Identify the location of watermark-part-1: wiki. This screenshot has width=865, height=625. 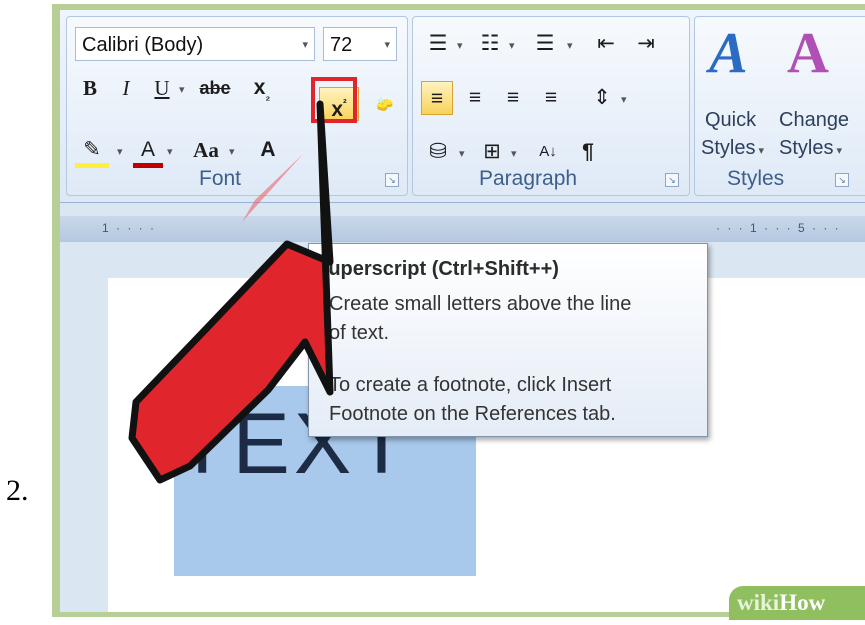
(758, 602).